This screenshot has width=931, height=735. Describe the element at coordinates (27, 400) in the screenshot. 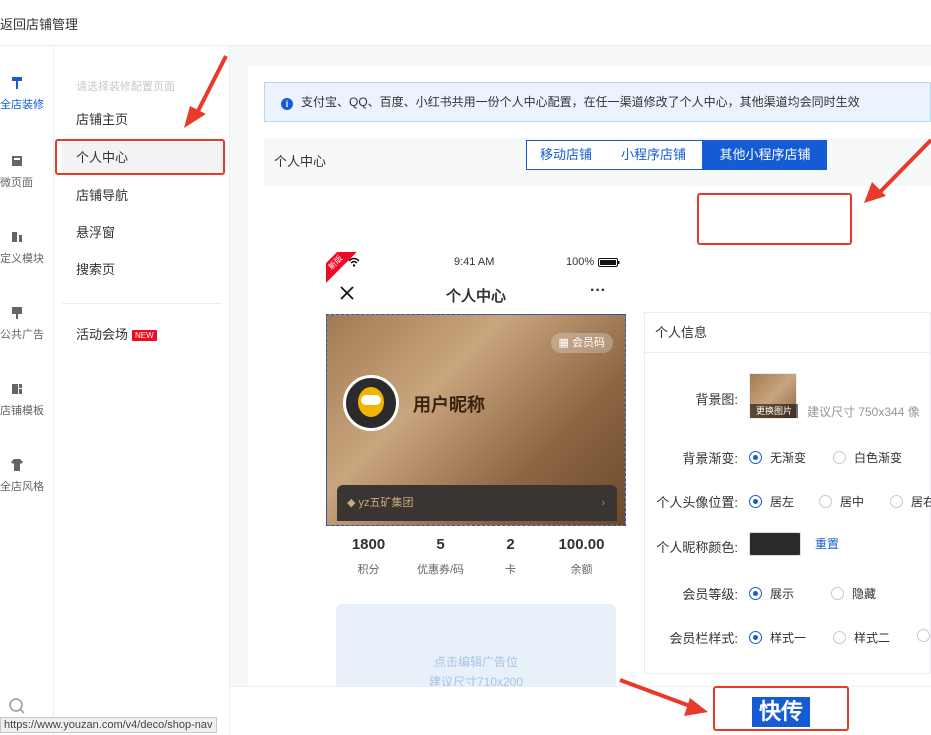

I see `nav-store-template: 店铺模板` at that location.